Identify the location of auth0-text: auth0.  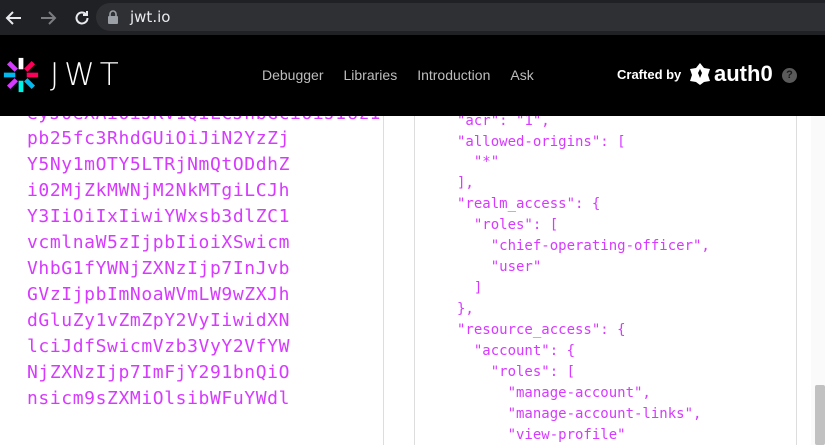
(743, 74).